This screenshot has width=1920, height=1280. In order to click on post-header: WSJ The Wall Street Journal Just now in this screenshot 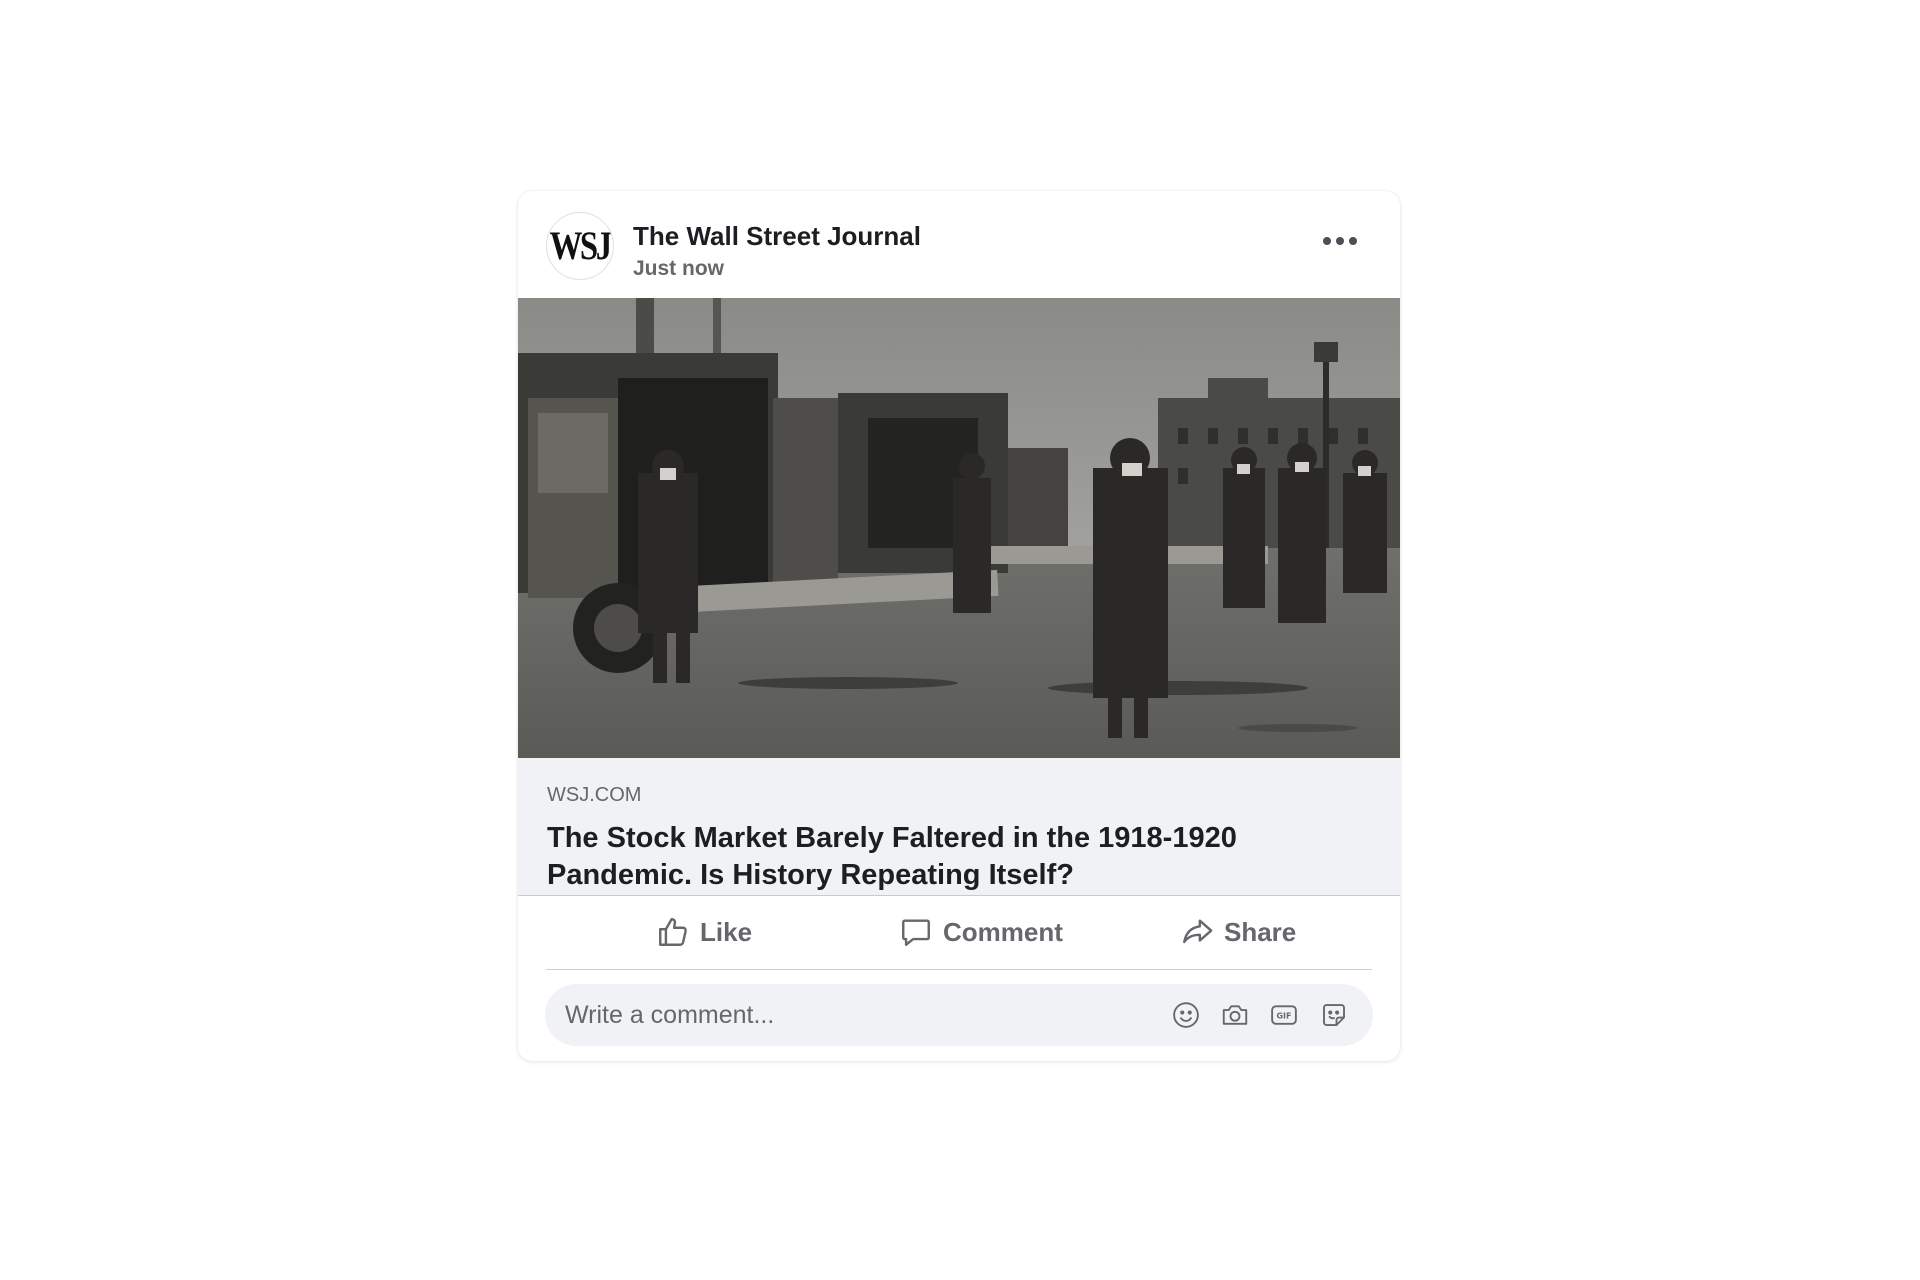, I will do `click(959, 244)`.